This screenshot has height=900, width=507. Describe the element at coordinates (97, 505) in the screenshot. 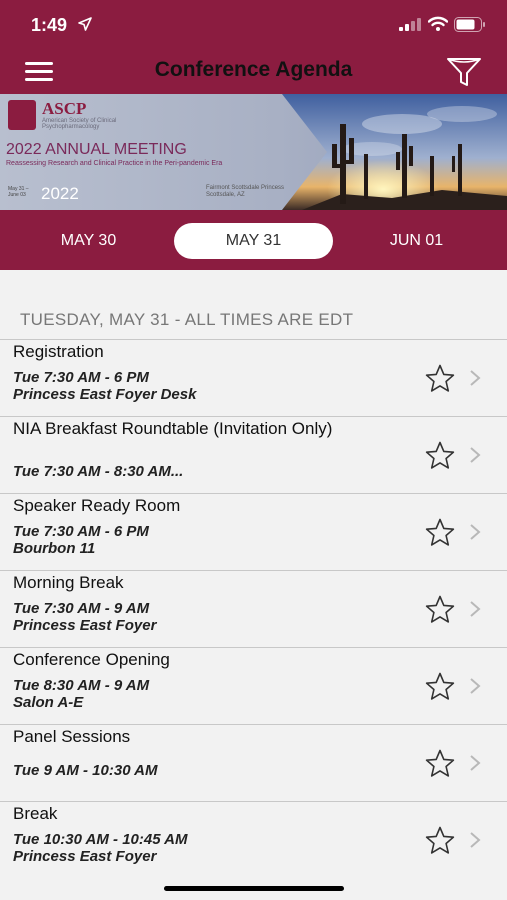

I see `session-title: Speaker Ready Room` at that location.